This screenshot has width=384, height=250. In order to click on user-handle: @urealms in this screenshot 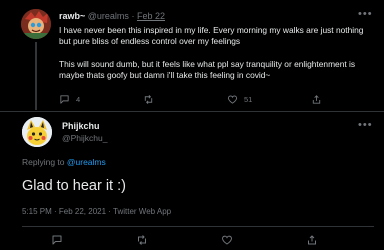, I will do `click(108, 16)`.